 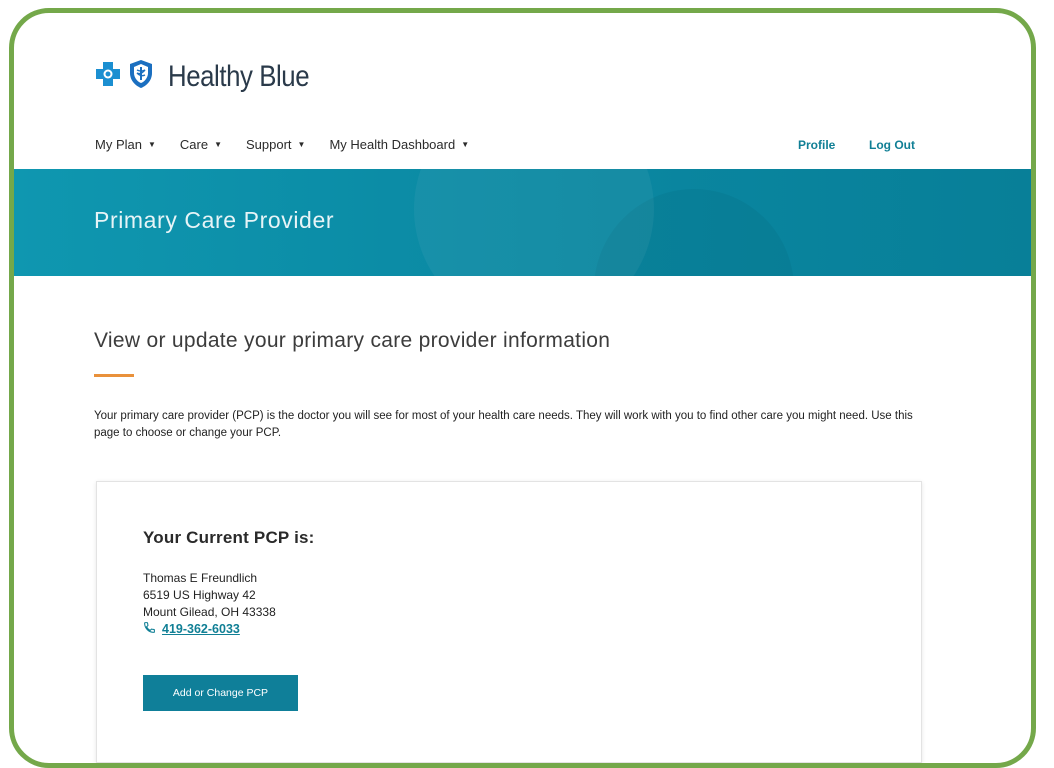 I want to click on heading-accent-bar, so click(x=114, y=375).